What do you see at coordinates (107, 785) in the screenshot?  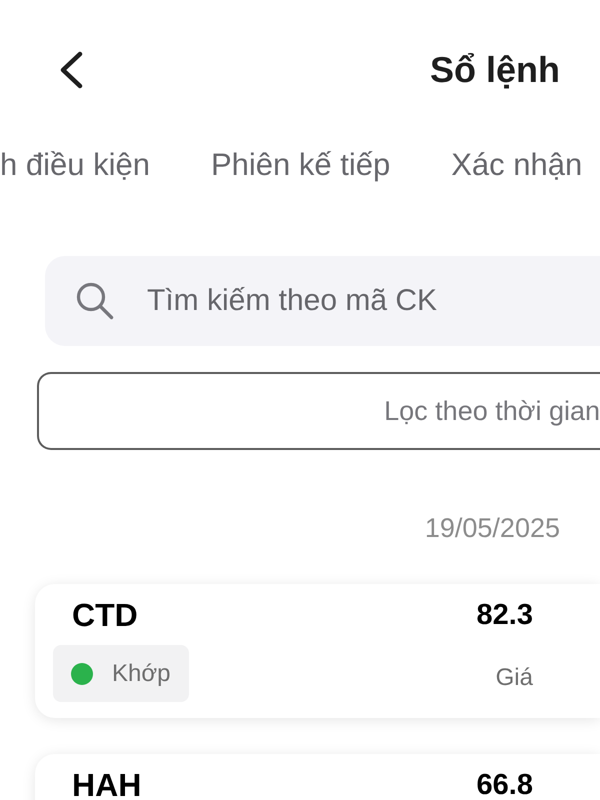 I see `stock-symbol: HAH` at bounding box center [107, 785].